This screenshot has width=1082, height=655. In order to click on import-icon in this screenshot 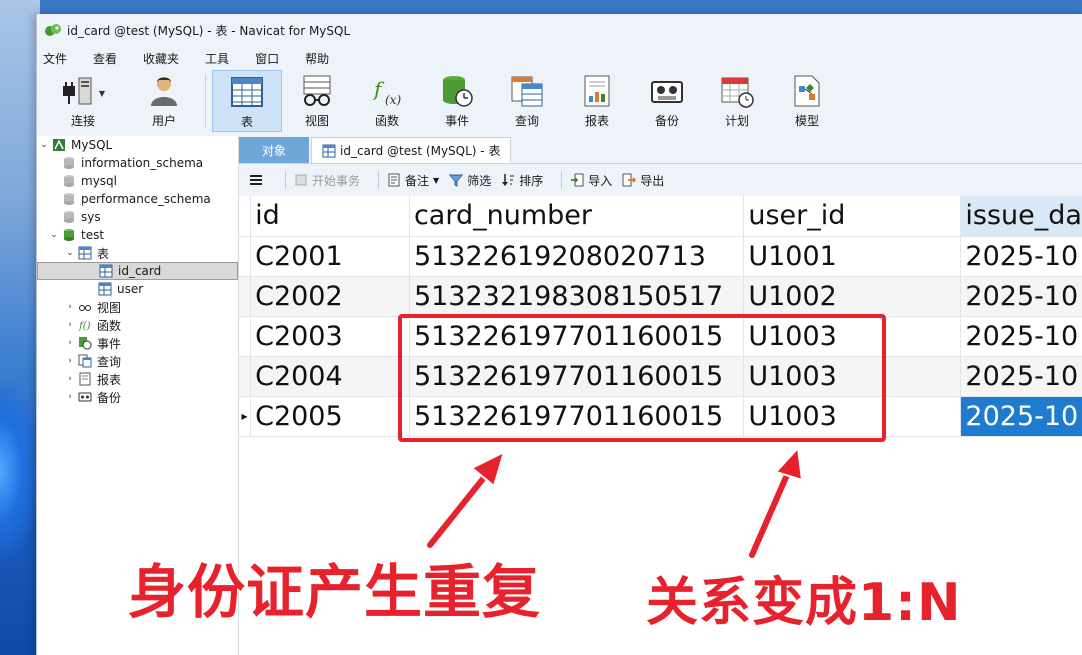, I will do `click(577, 180)`.